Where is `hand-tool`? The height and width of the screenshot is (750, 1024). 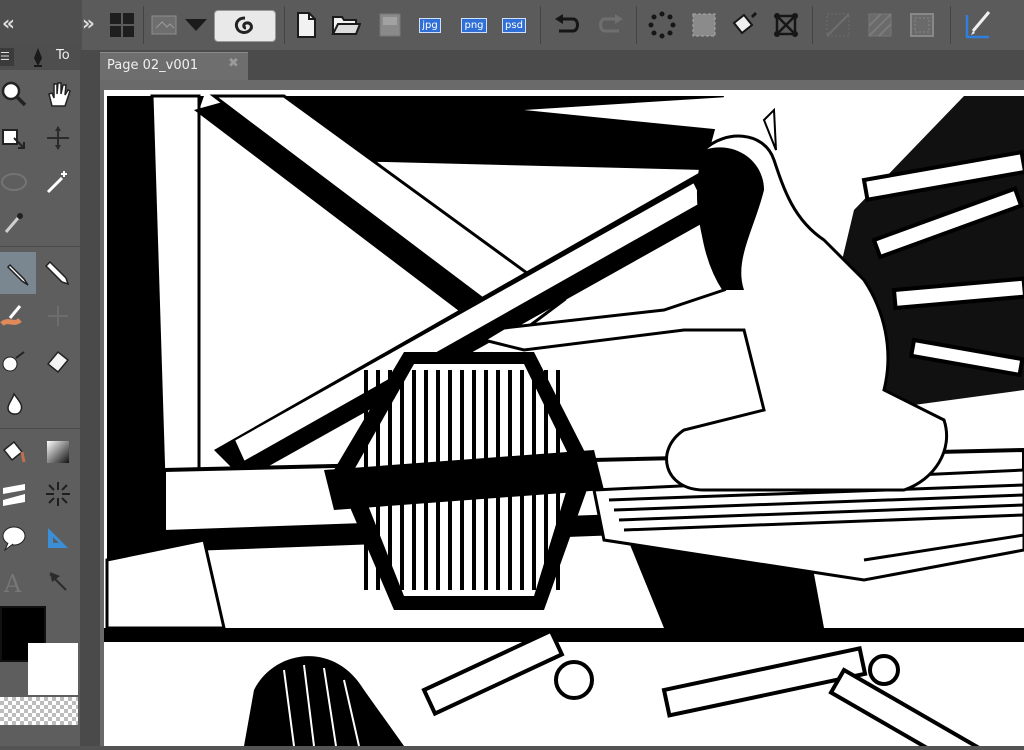
hand-tool is located at coordinates (58, 94).